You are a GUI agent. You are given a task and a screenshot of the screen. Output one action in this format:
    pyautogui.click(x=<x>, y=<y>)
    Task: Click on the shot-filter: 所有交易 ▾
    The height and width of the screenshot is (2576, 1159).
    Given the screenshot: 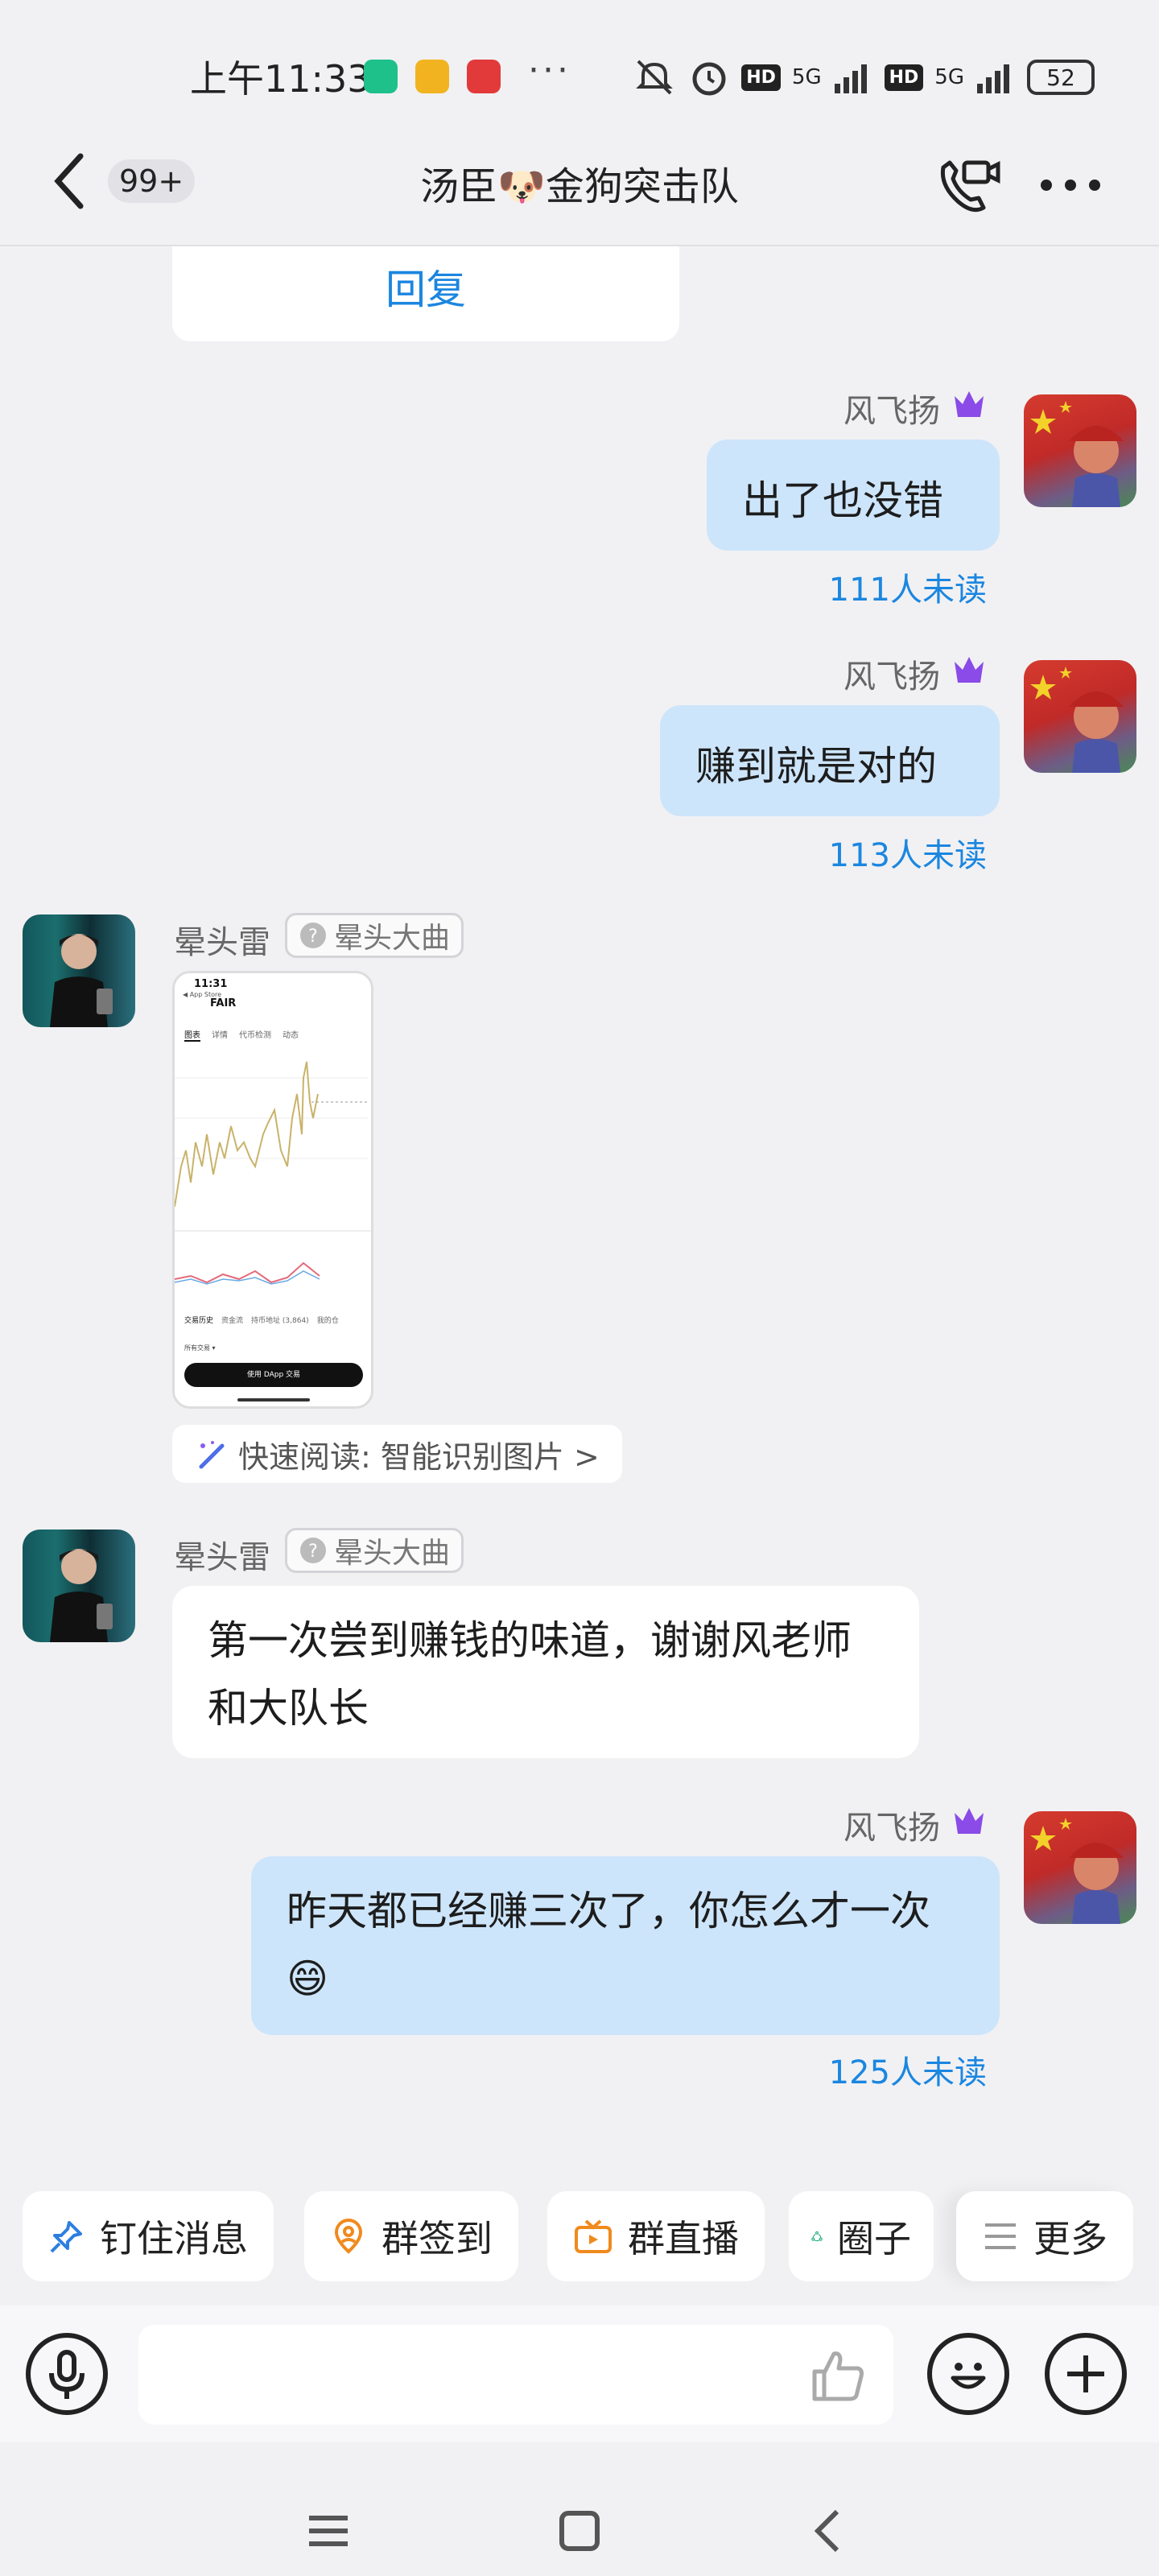 What is the action you would take?
    pyautogui.click(x=200, y=1348)
    